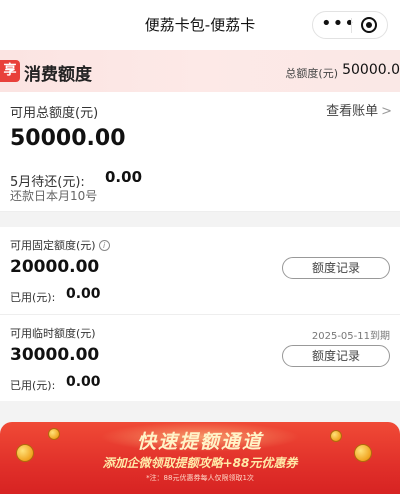 The image size is (400, 494). Describe the element at coordinates (58, 75) in the screenshot. I see `section-heading: 消费额度` at that location.